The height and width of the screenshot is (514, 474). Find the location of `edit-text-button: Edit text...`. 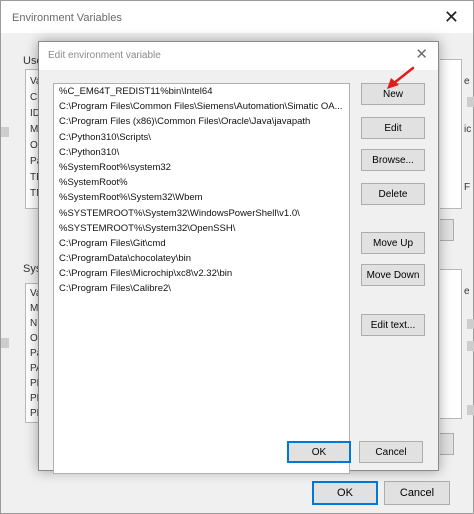

edit-text-button: Edit text... is located at coordinates (393, 325).